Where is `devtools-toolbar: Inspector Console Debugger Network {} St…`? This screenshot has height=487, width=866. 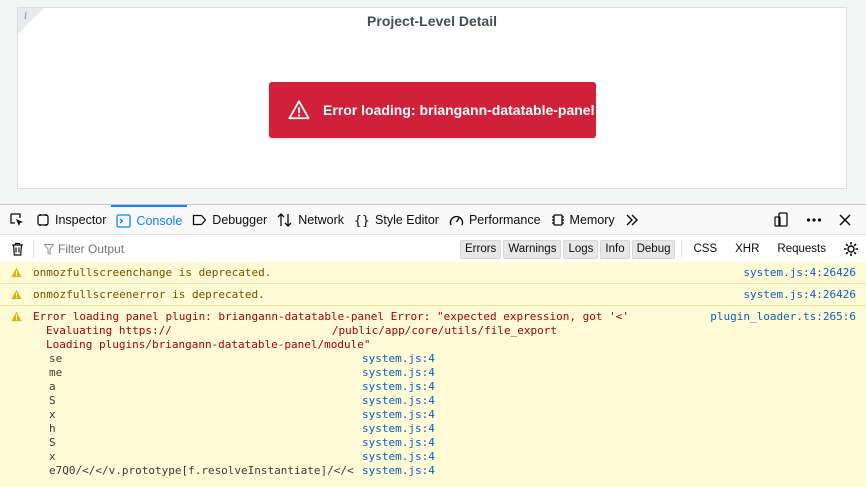 devtools-toolbar: Inspector Console Debugger Network {} St… is located at coordinates (433, 220).